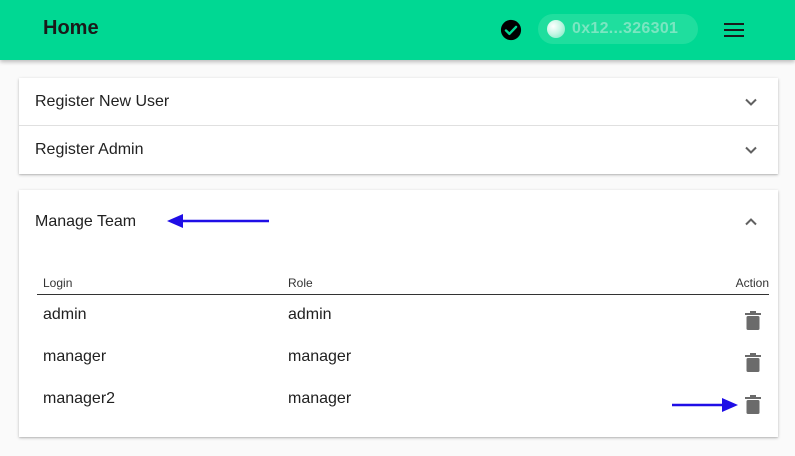  I want to click on register-new-user-panel: Register New User, so click(398, 102).